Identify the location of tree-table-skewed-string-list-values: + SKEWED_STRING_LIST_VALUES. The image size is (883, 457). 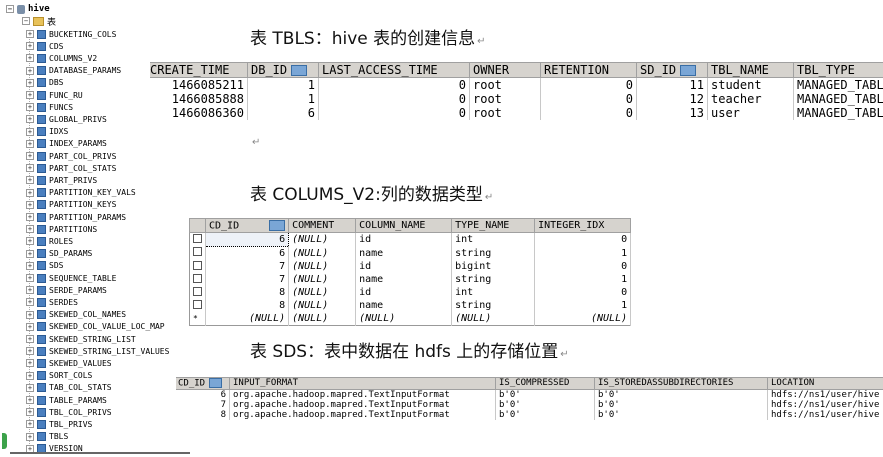
(97, 351).